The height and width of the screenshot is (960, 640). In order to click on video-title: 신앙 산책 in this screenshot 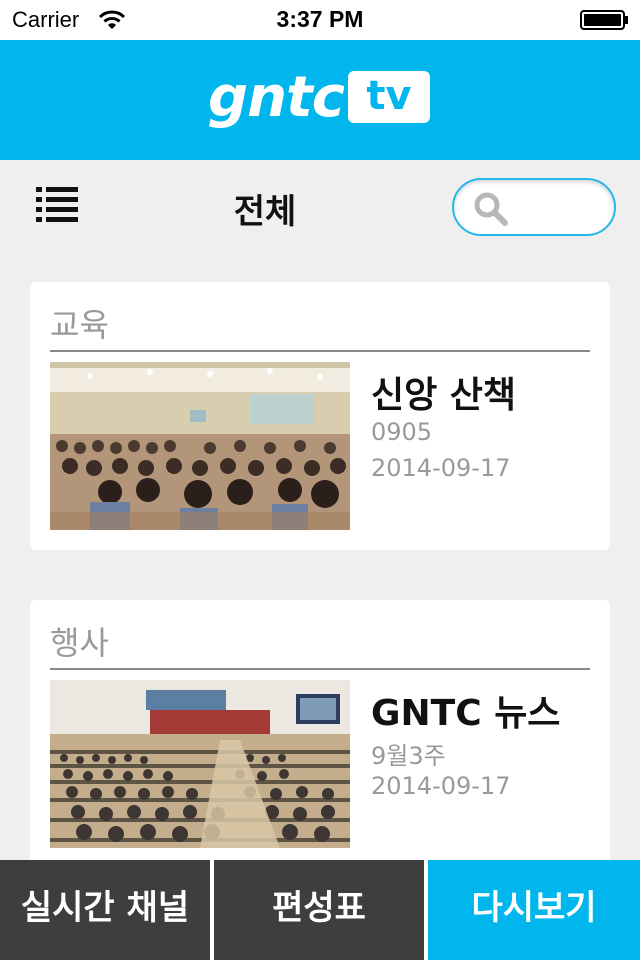, I will do `click(443, 392)`.